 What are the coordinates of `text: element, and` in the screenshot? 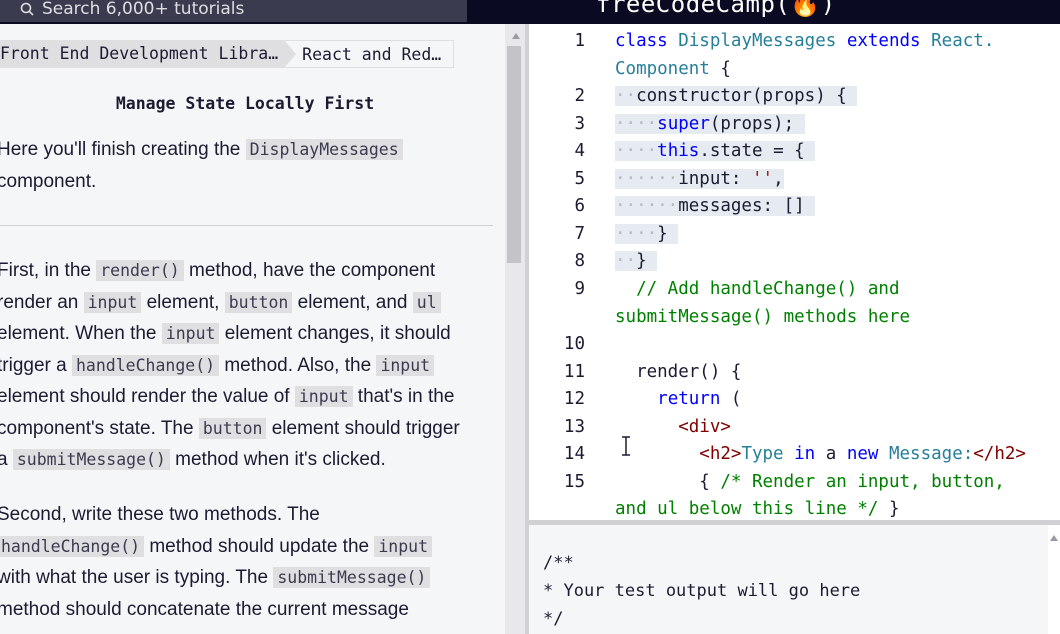 It's located at (352, 302).